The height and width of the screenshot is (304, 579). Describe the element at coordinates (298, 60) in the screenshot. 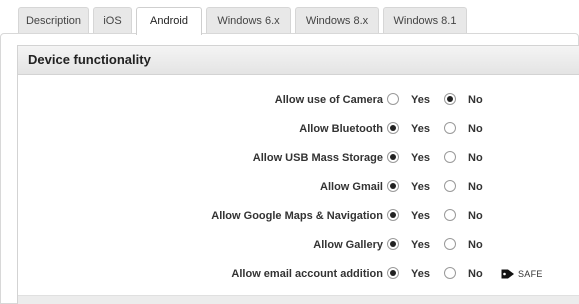

I see `section-title: Device functionality` at that location.